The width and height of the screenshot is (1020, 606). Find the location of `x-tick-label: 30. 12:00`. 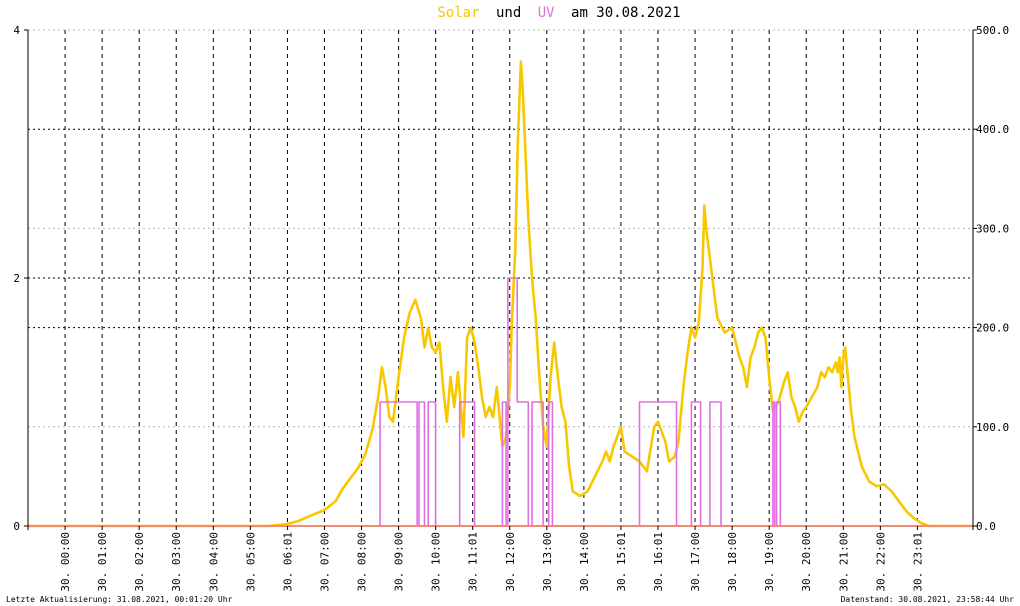

x-tick-label: 30. 12:00 is located at coordinates (510, 562).